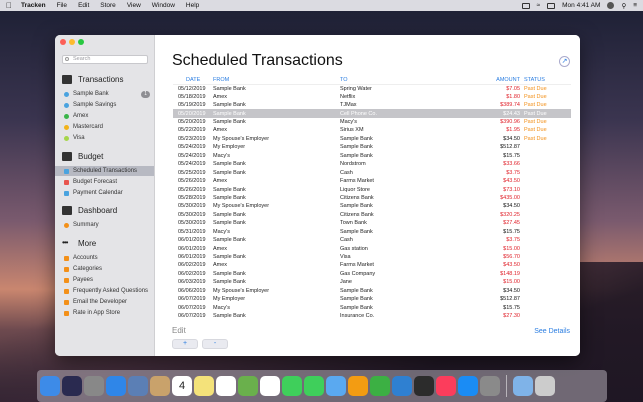 This screenshot has height=402, width=643. Describe the element at coordinates (72, 42) in the screenshot. I see `minimize-icon` at that location.